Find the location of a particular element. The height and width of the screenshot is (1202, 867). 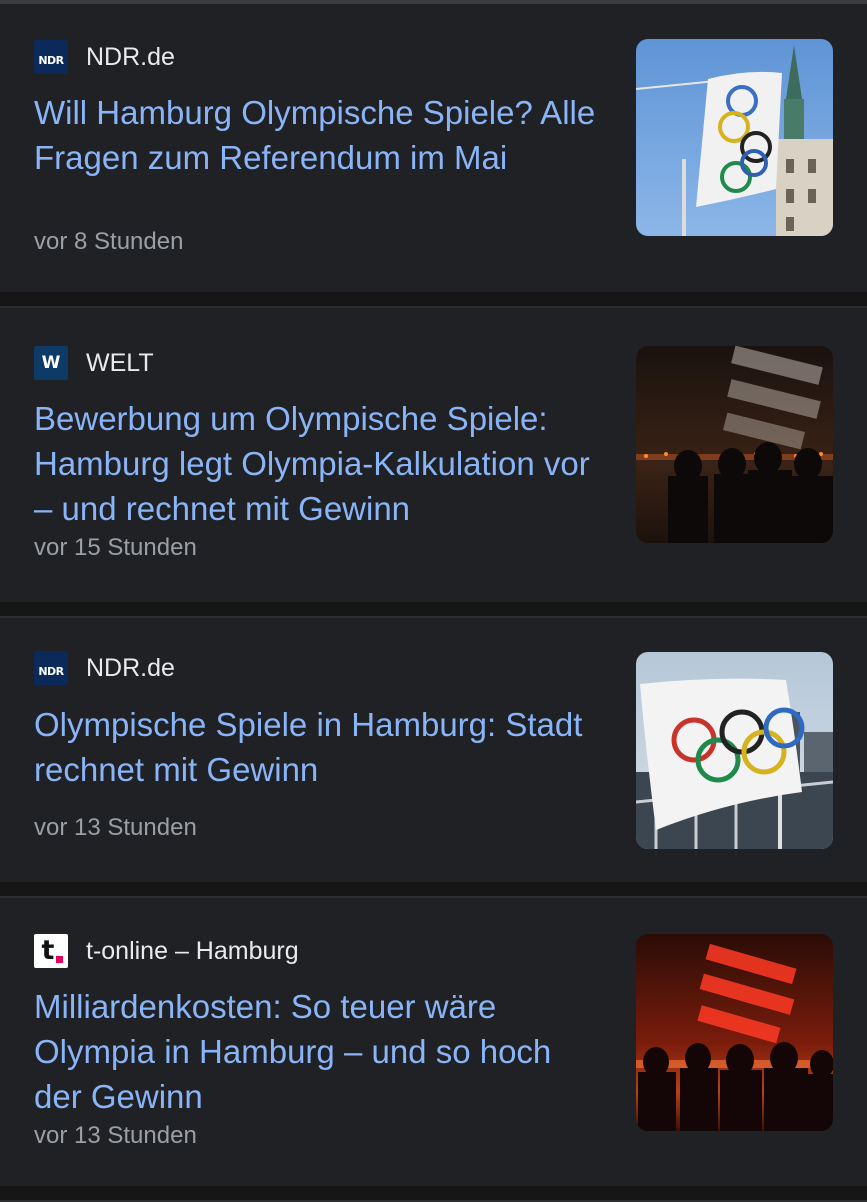

t-online-logo-icon: t is located at coordinates (51, 951).